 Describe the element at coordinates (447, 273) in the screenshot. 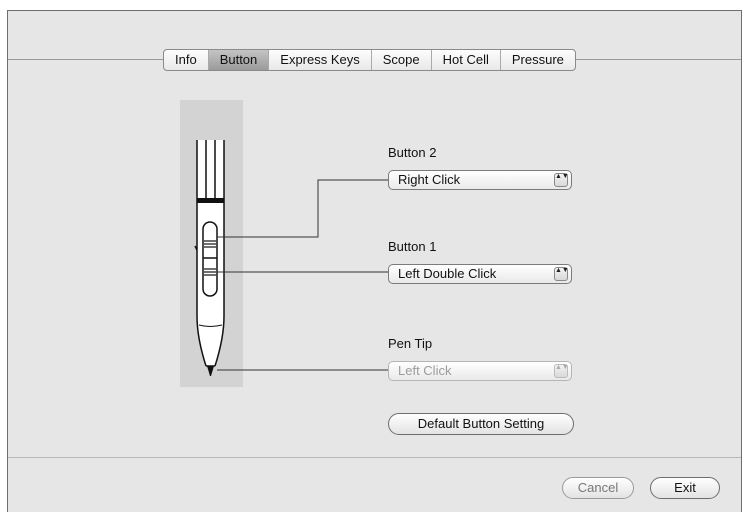

I see `button1-value: Left Double Click` at that location.